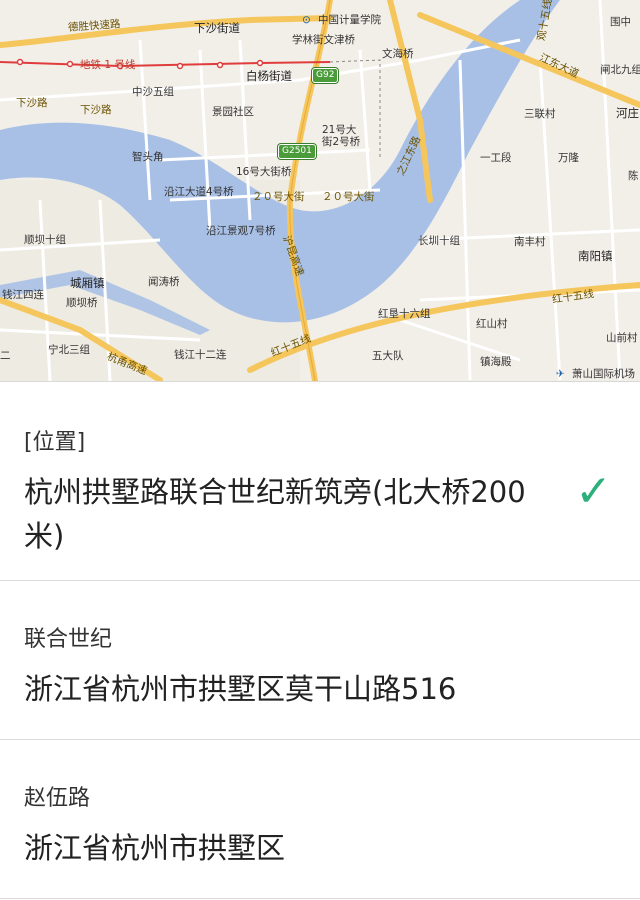 The height and width of the screenshot is (900, 640). What do you see at coordinates (241, 231) in the screenshot?
I see `map-label: 沿江景观7号桥` at bounding box center [241, 231].